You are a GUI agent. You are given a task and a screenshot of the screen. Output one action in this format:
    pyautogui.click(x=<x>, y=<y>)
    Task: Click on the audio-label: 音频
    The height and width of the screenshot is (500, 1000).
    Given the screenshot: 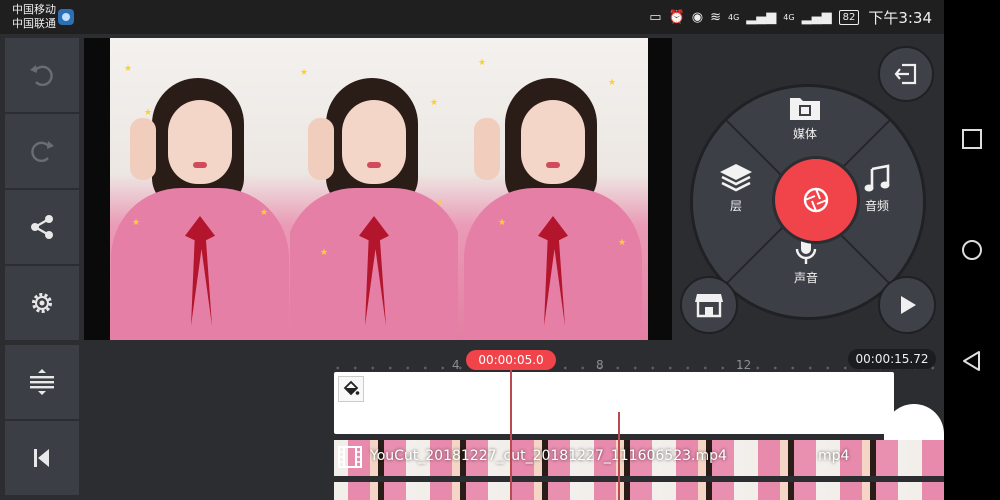 What is the action you would take?
    pyautogui.click(x=876, y=206)
    